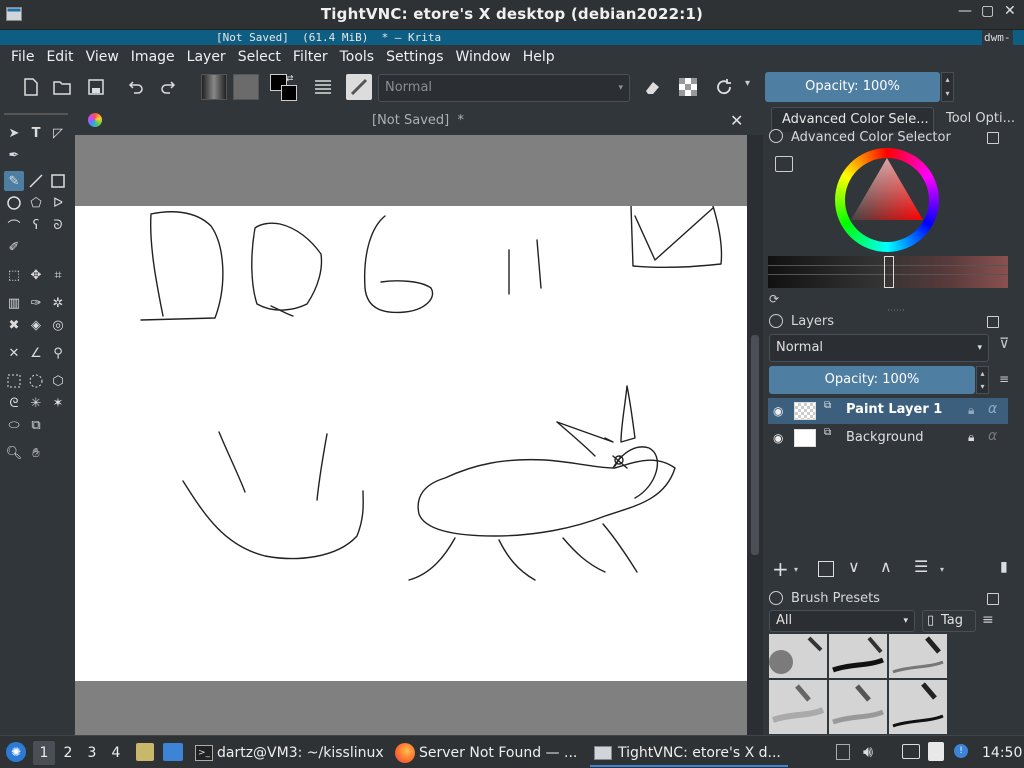 The width and height of the screenshot is (1024, 768). Describe the element at coordinates (414, 57) in the screenshot. I see `menu-settings: Settings` at that location.